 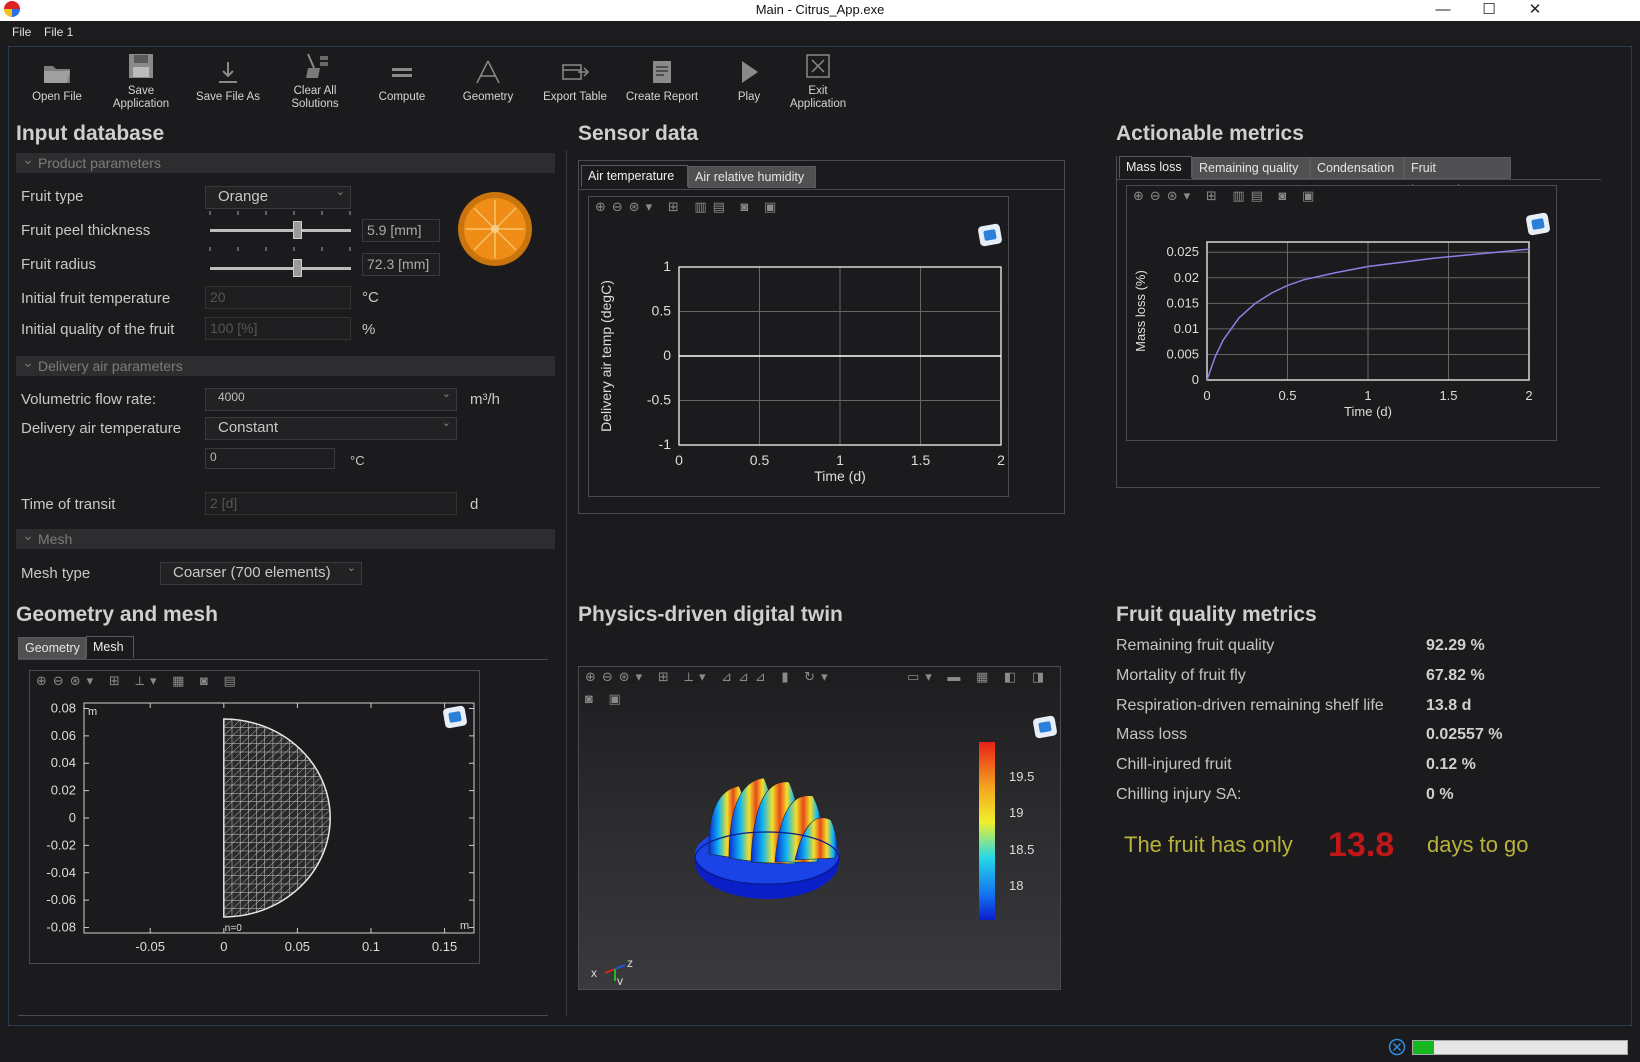 What do you see at coordinates (1528, 395) in the screenshot?
I see `x-tick-label: 2` at bounding box center [1528, 395].